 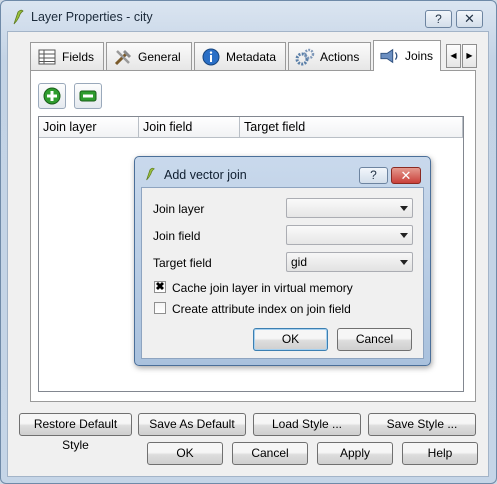 I want to click on tab-scroll-left-button: ◀, so click(x=453, y=56).